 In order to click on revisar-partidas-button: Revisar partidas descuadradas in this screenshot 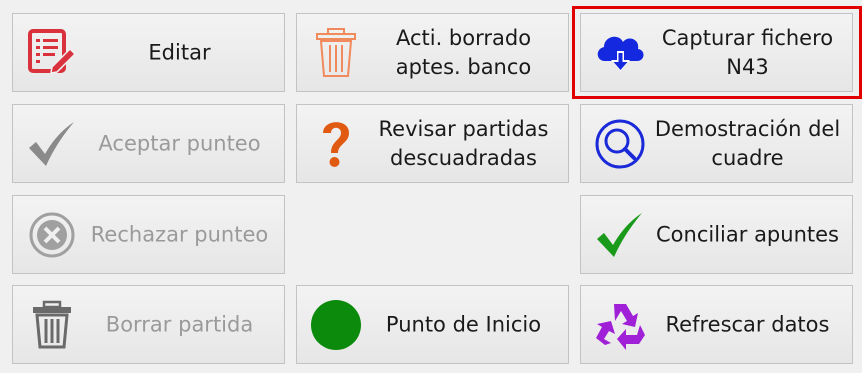, I will do `click(432, 143)`.